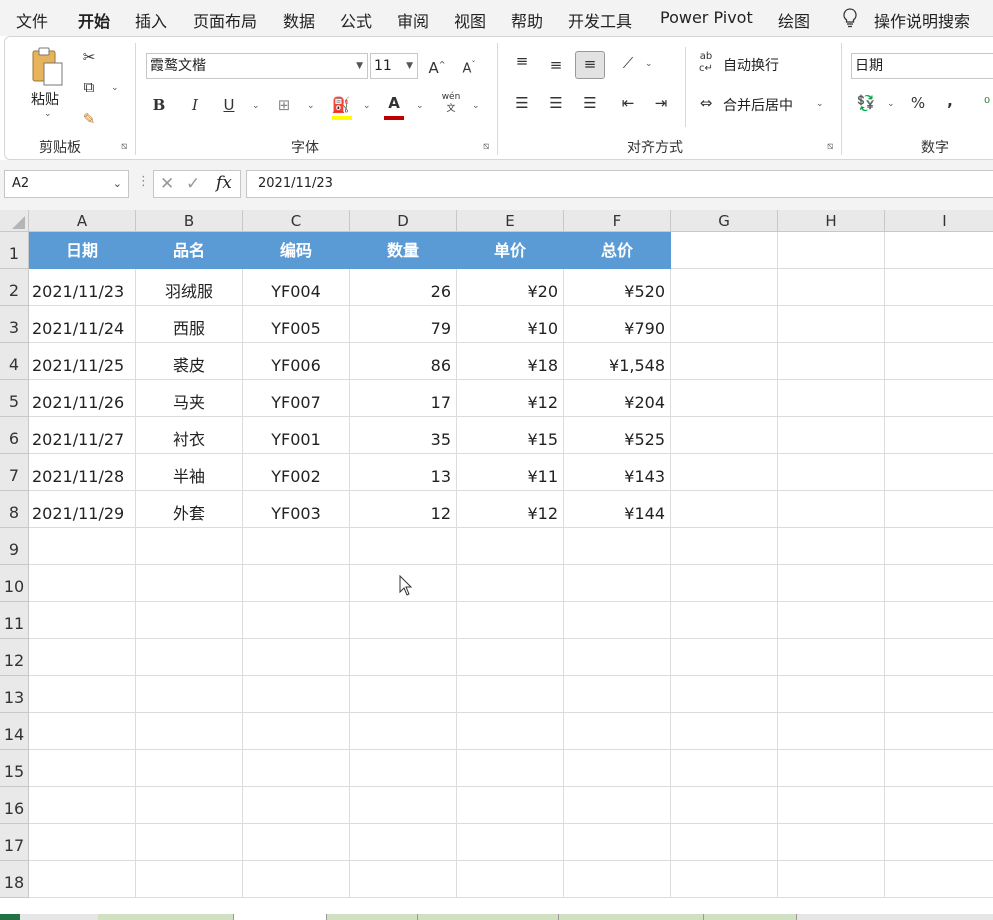 The width and height of the screenshot is (993, 920). I want to click on menu-formulas: 公式, so click(356, 20).